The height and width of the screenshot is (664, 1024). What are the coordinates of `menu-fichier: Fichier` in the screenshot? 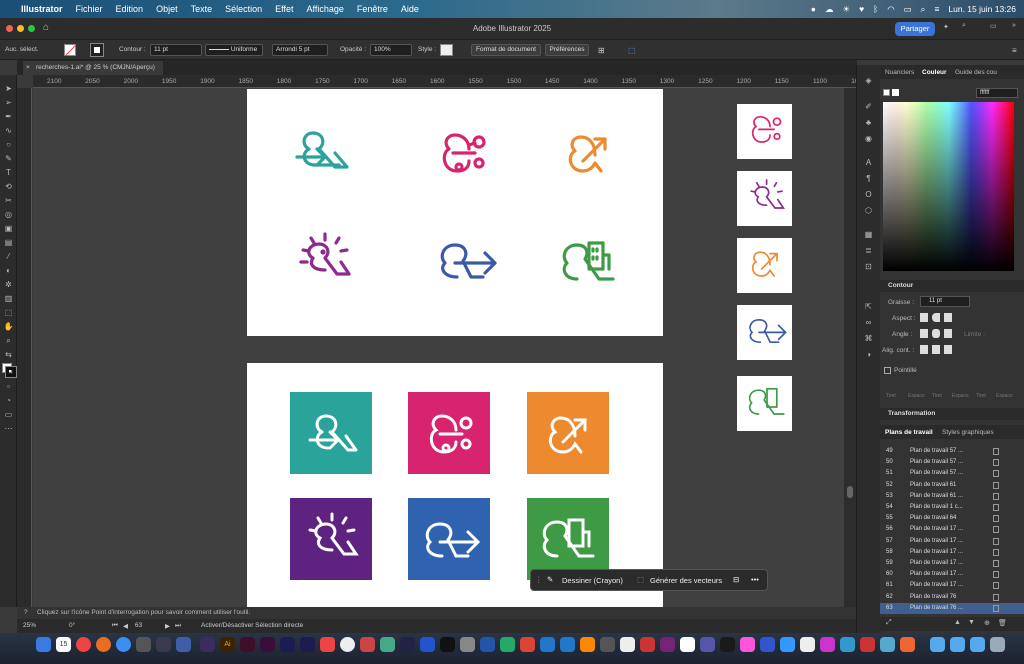 It's located at (89, 9).